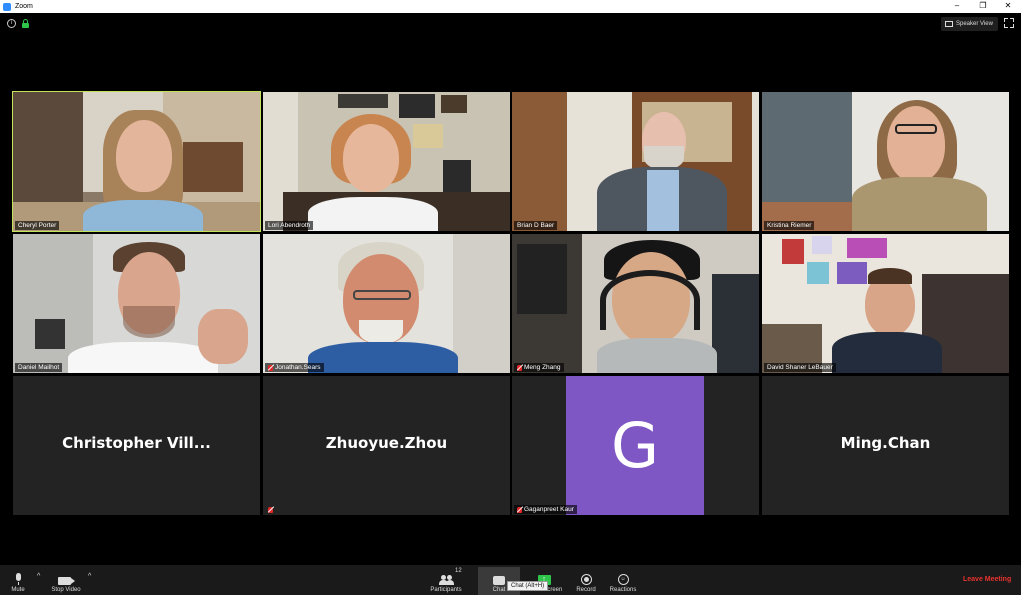  I want to click on encryption-lock-icon, so click(25, 23).